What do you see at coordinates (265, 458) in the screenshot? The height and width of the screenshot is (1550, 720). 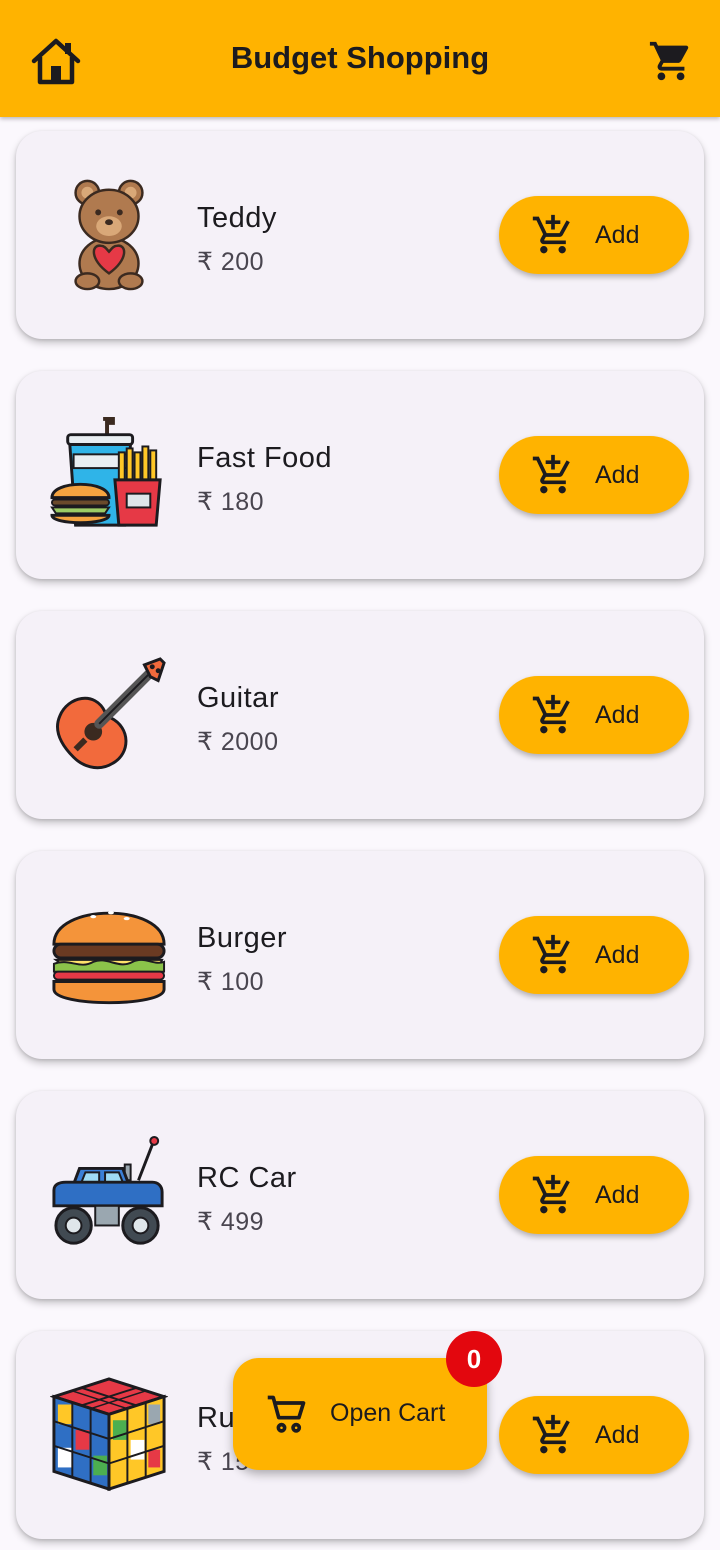 I see `product-name: Fast Food` at bounding box center [265, 458].